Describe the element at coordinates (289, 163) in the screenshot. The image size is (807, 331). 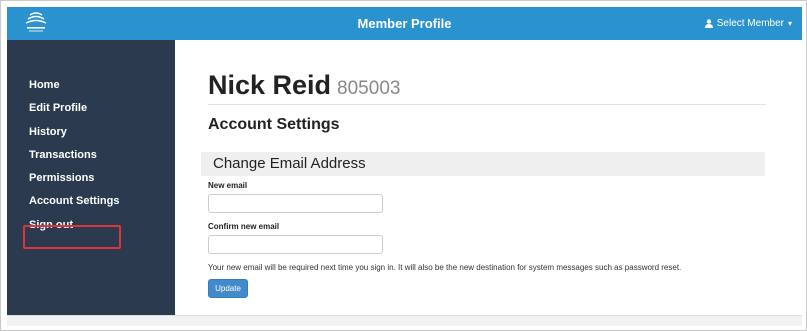
I see `panel-title: Change Email Address` at that location.